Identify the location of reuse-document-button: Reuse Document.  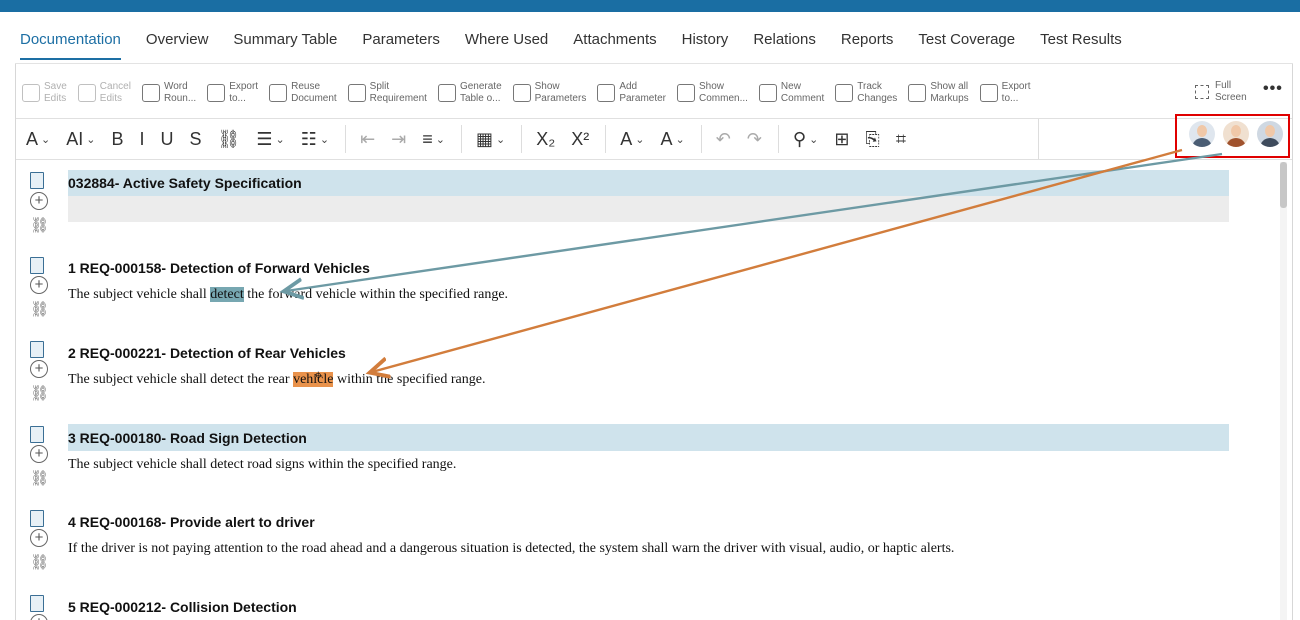
(303, 93).